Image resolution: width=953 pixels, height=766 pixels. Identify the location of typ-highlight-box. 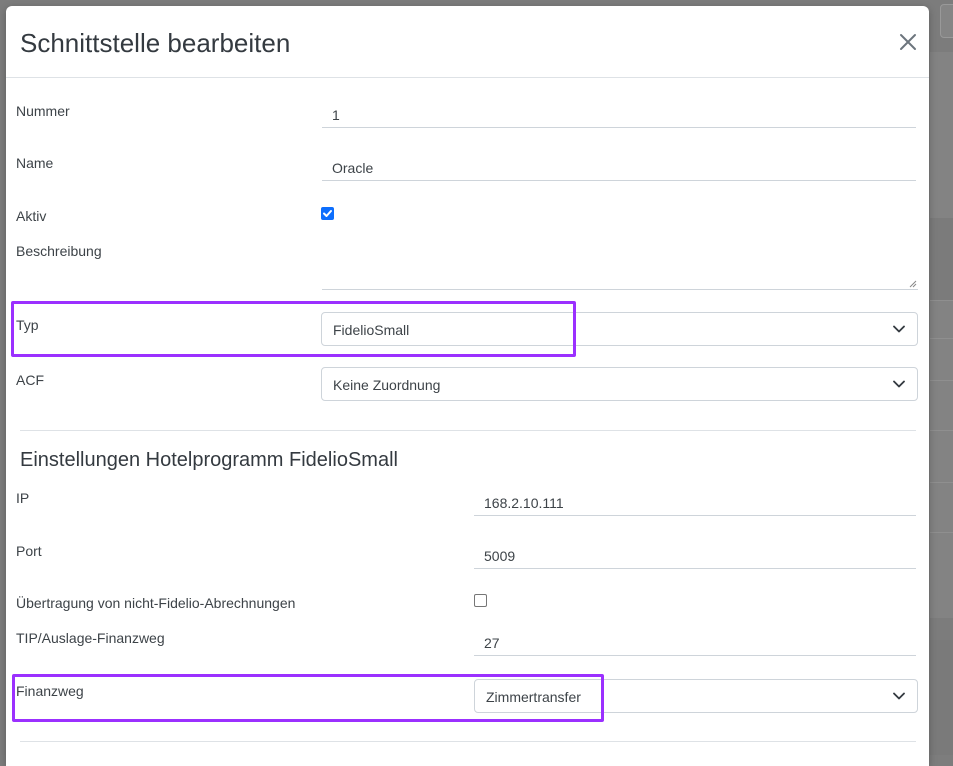
(293, 329).